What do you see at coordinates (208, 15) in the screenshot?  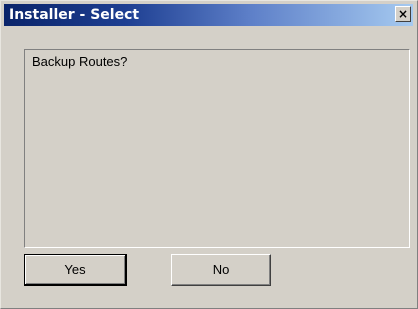 I see `title-bar: Installer - Select ×` at bounding box center [208, 15].